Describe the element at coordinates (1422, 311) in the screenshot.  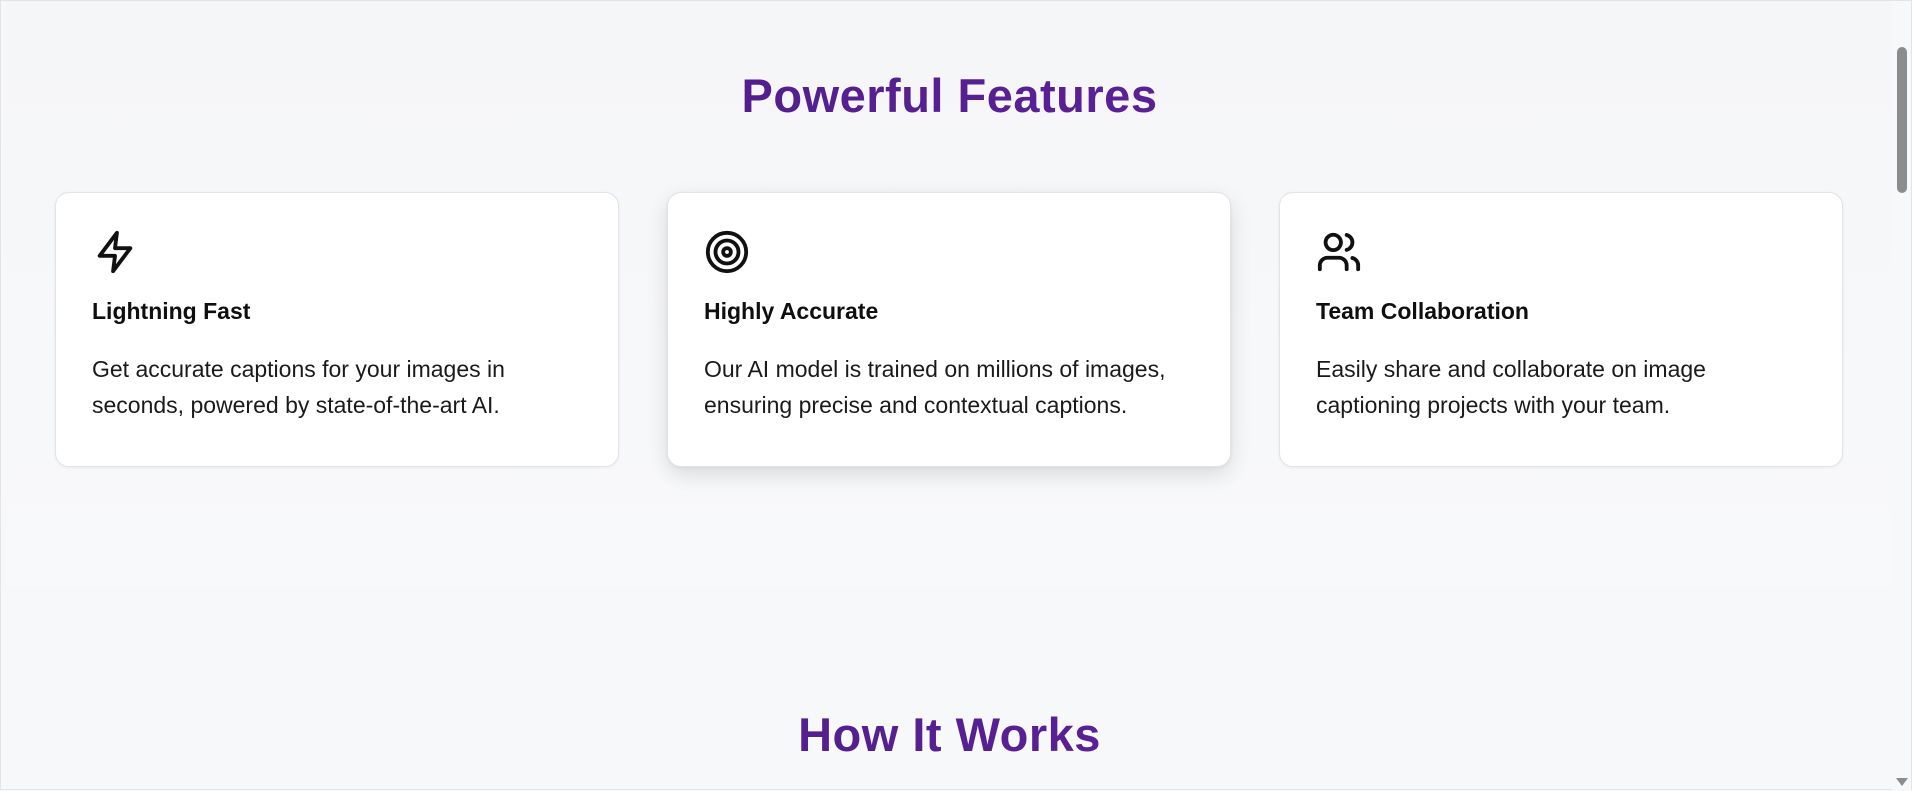
I see `feature-card-title: Team Collaboration` at that location.